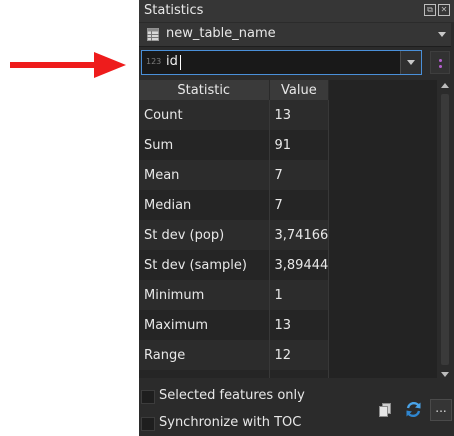 This screenshot has height=436, width=454. What do you see at coordinates (148, 424) in the screenshot?
I see `synchronize-toc-checkbox` at bounding box center [148, 424].